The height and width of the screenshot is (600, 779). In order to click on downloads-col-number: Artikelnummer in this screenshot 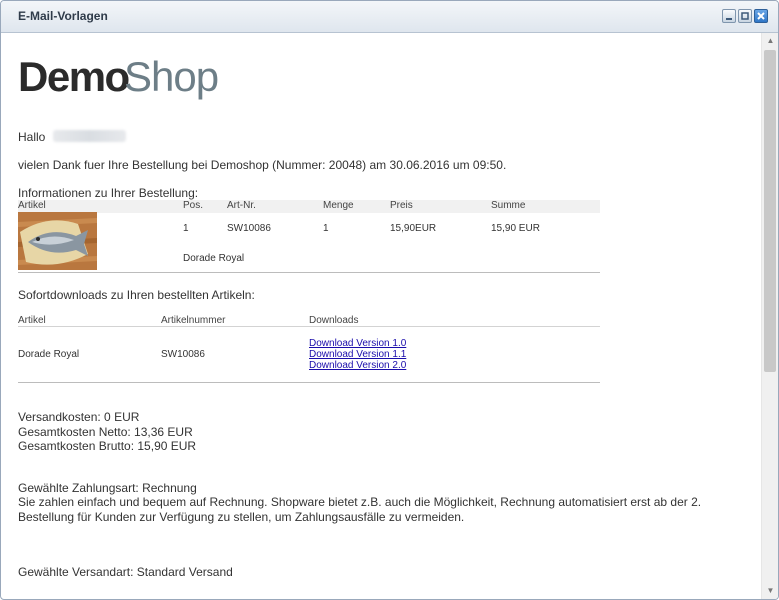, I will do `click(193, 320)`.